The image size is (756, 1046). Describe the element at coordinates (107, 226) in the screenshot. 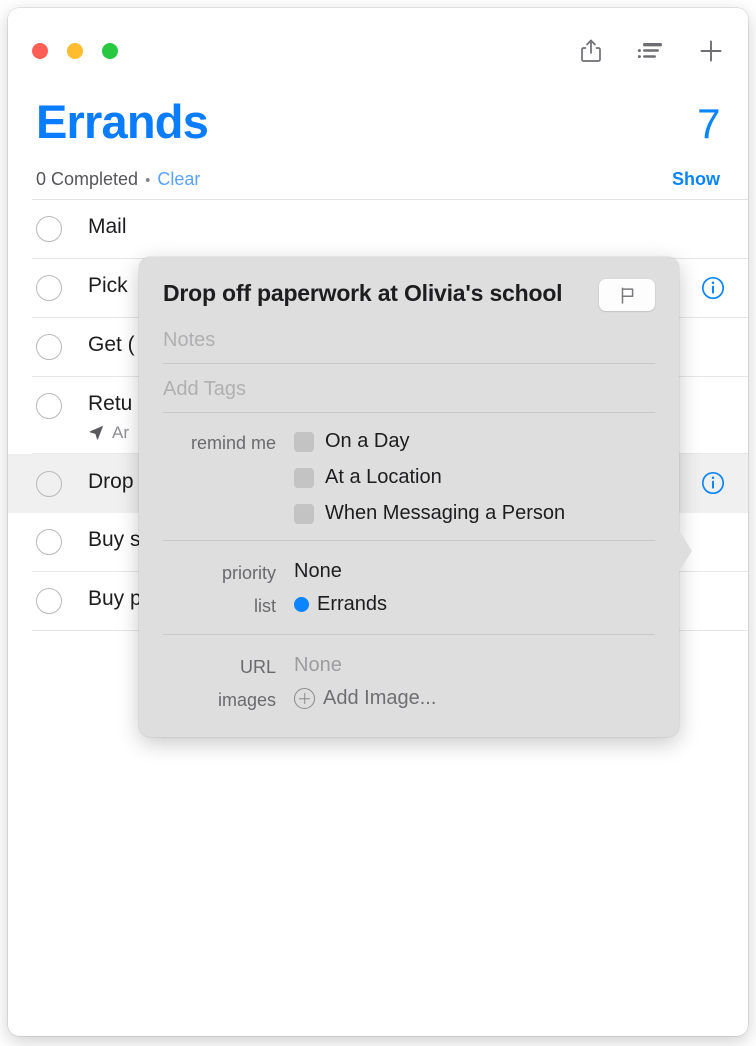

I see `reminder-title: Mail` at that location.